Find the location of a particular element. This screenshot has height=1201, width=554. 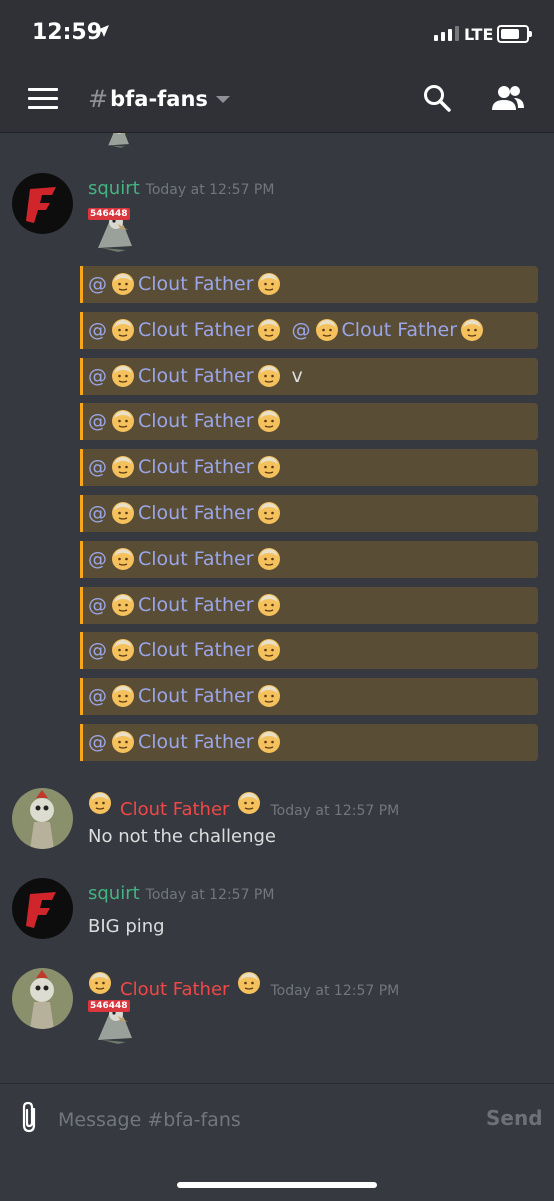

message-clout-father-sticker: Clout Father Today at 12:57 PM 546448 is located at coordinates (277, 1011).